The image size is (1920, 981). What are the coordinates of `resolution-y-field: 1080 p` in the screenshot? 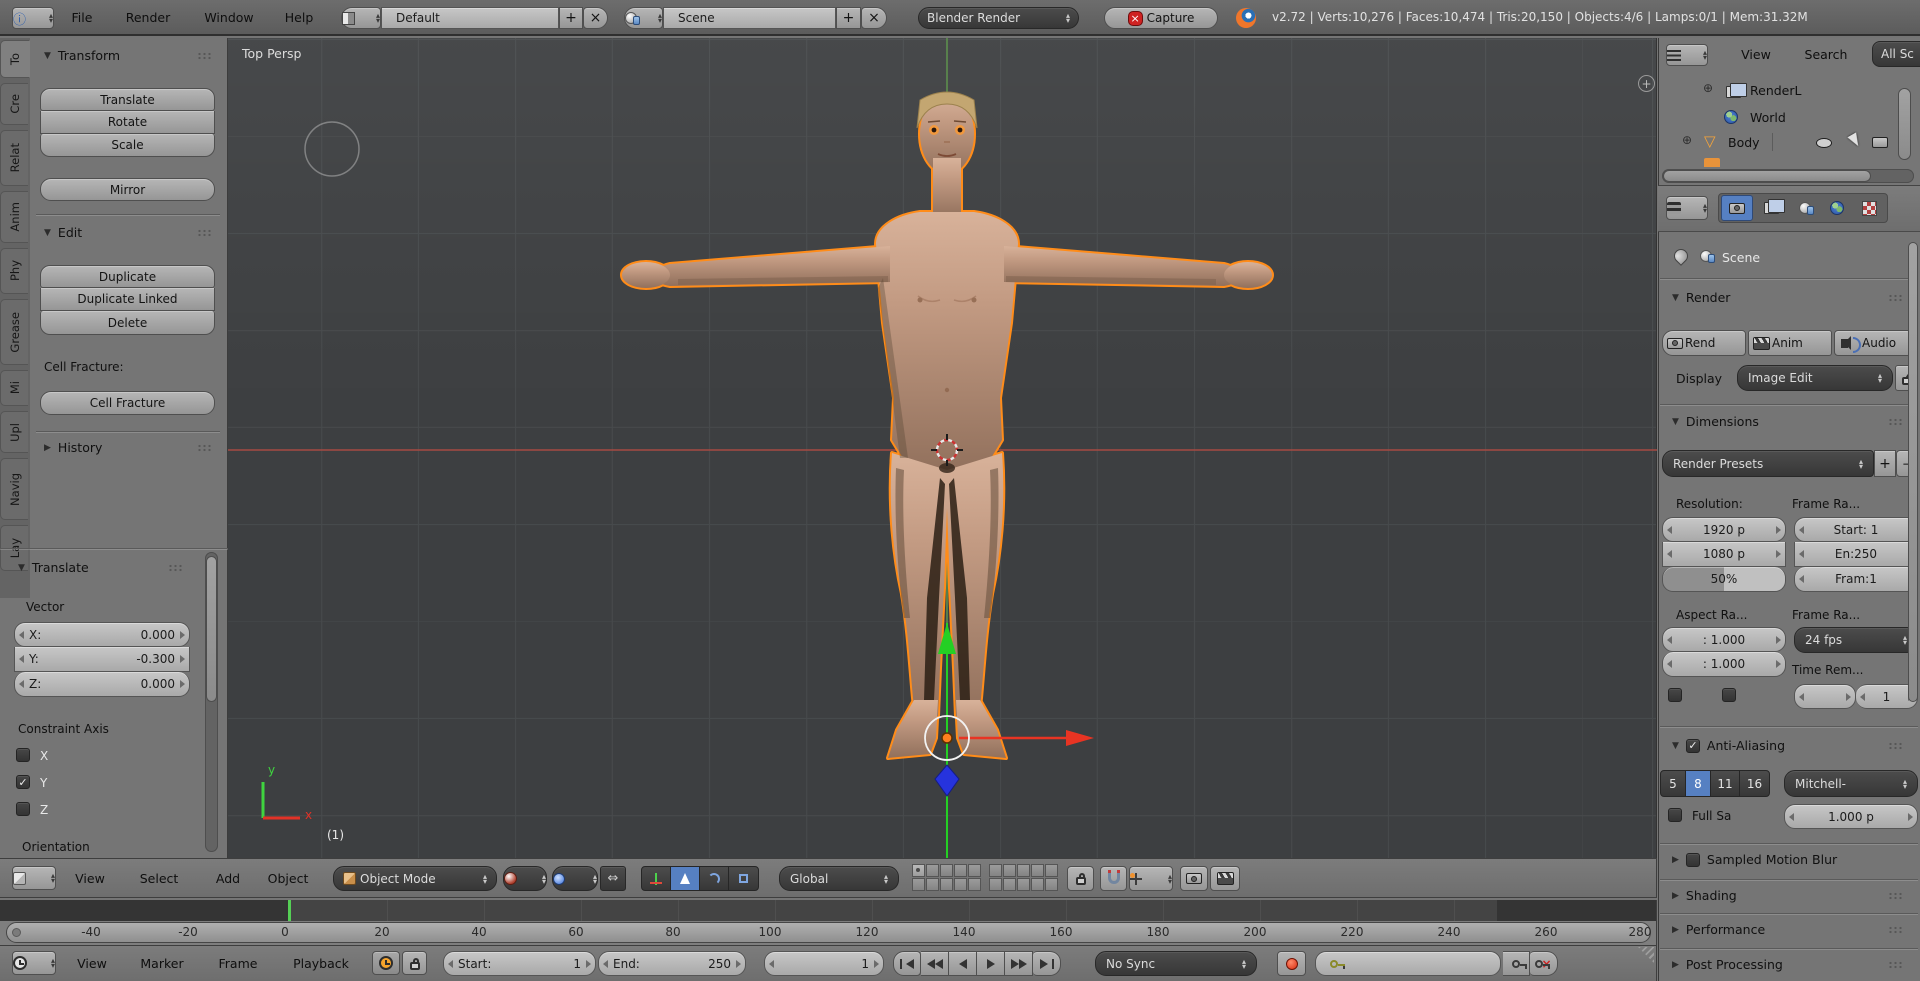 It's located at (1724, 554).